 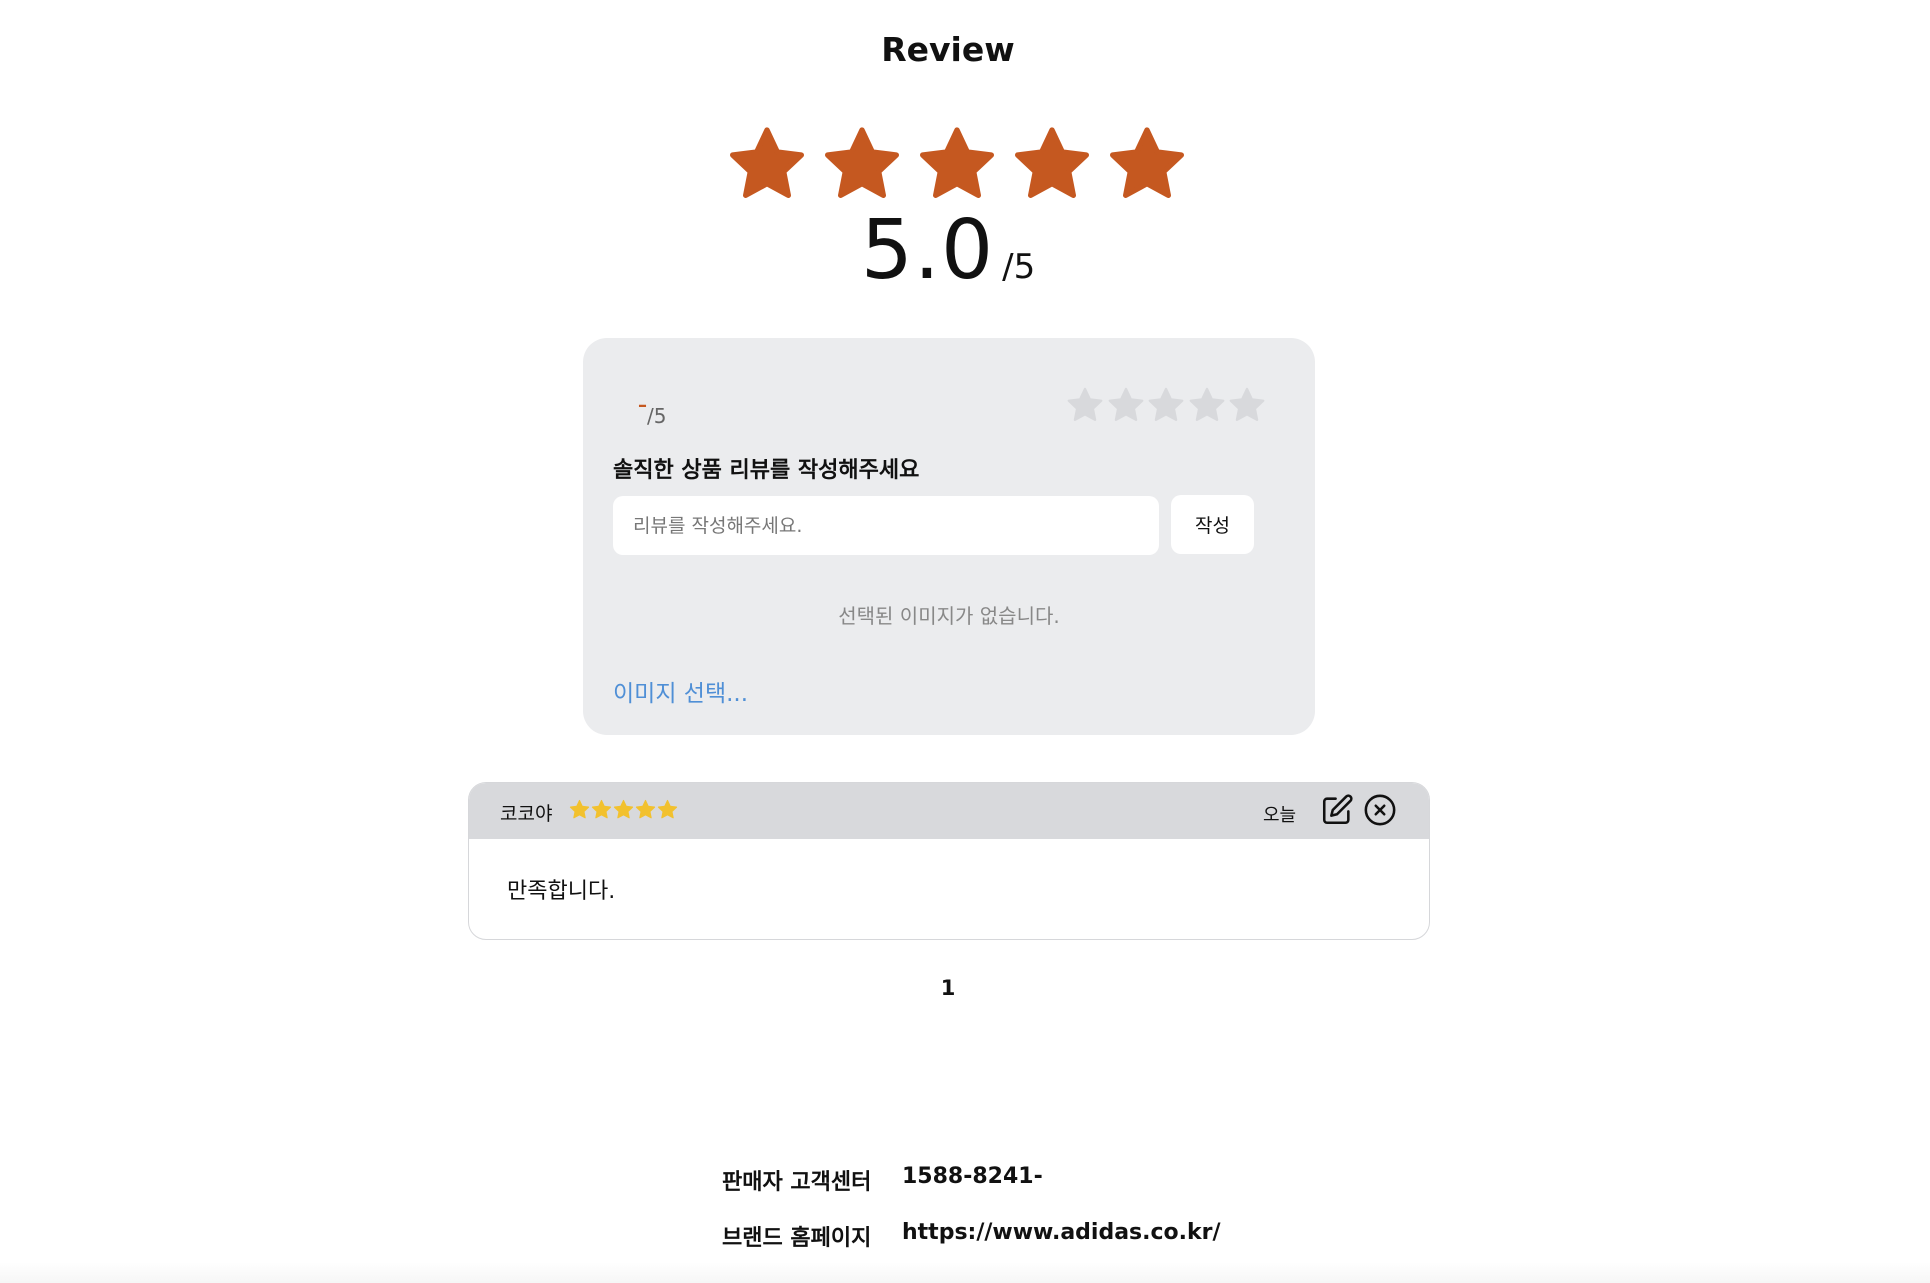 I want to click on bottom-edge, so click(x=965, y=1272).